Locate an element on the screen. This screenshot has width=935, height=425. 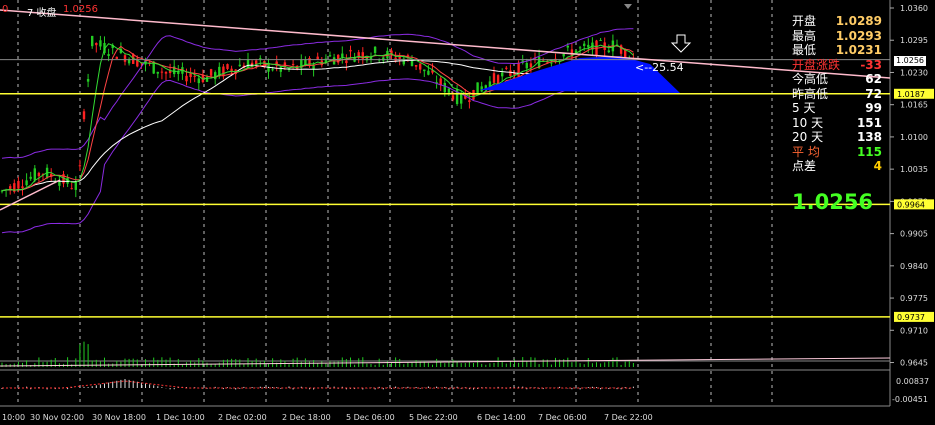
level-price-label: 0.9964 is located at coordinates (911, 204).